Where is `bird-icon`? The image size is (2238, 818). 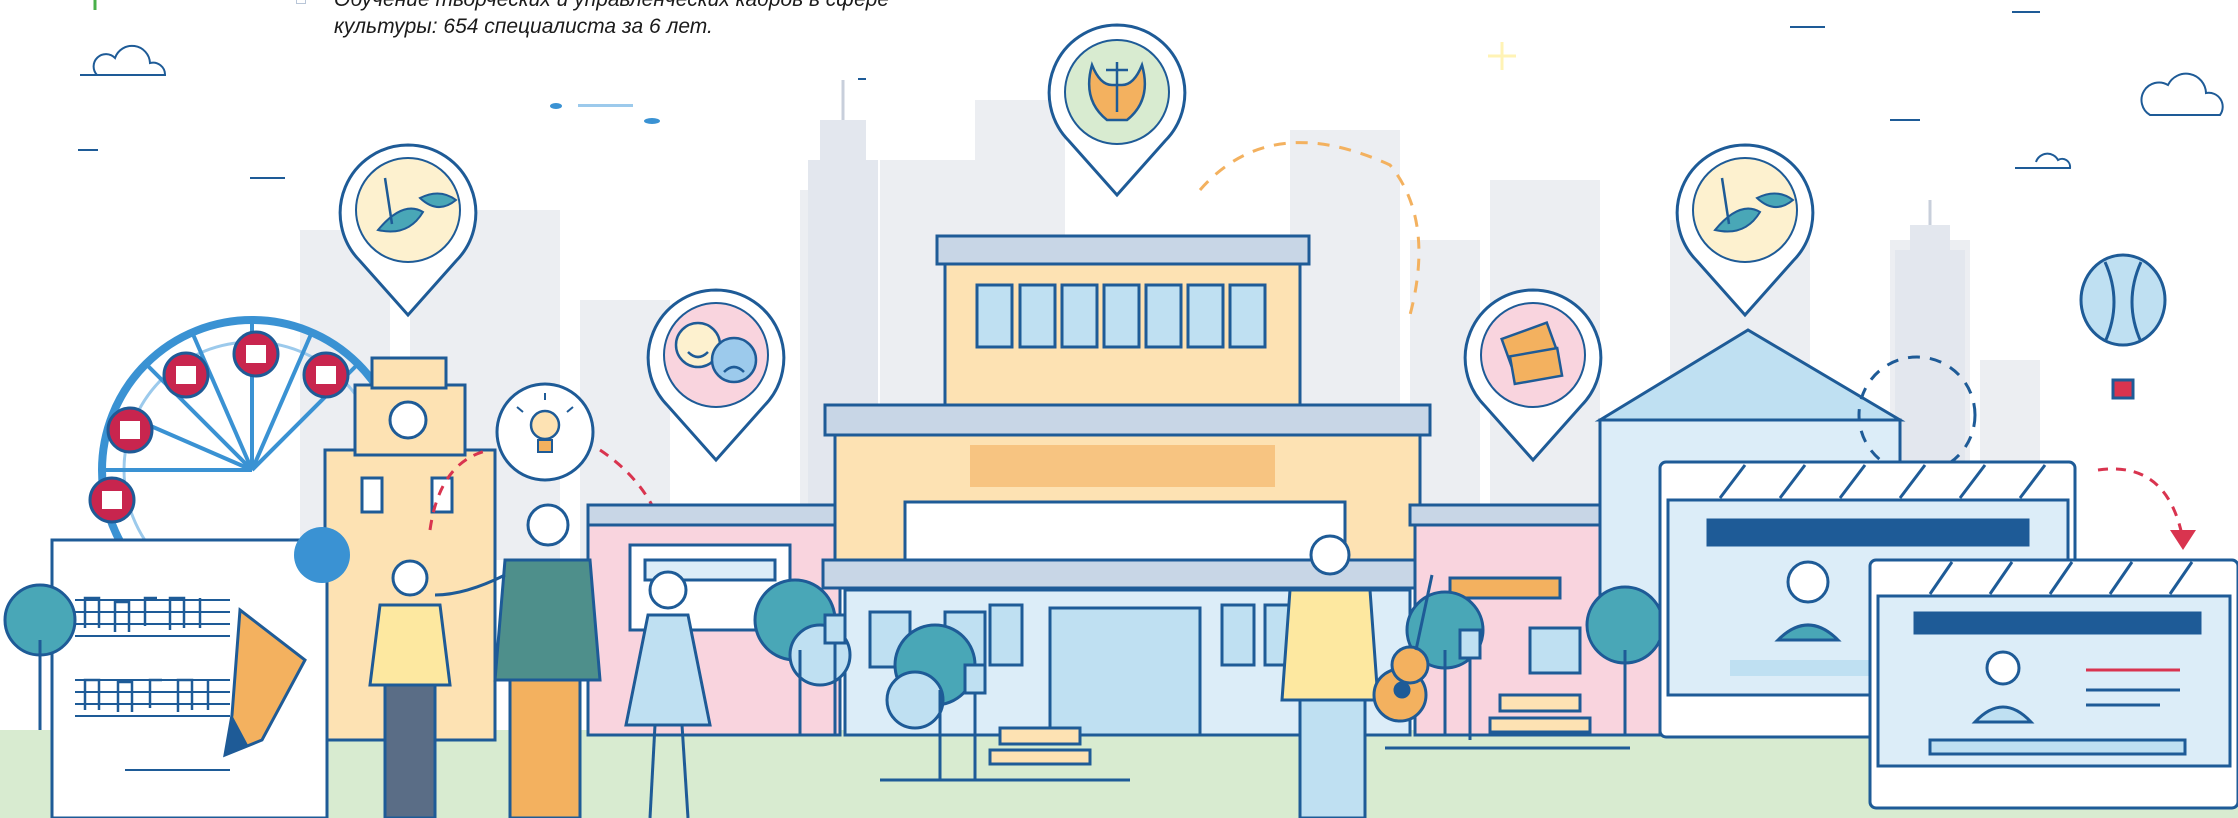
bird-icon is located at coordinates (605, 113).